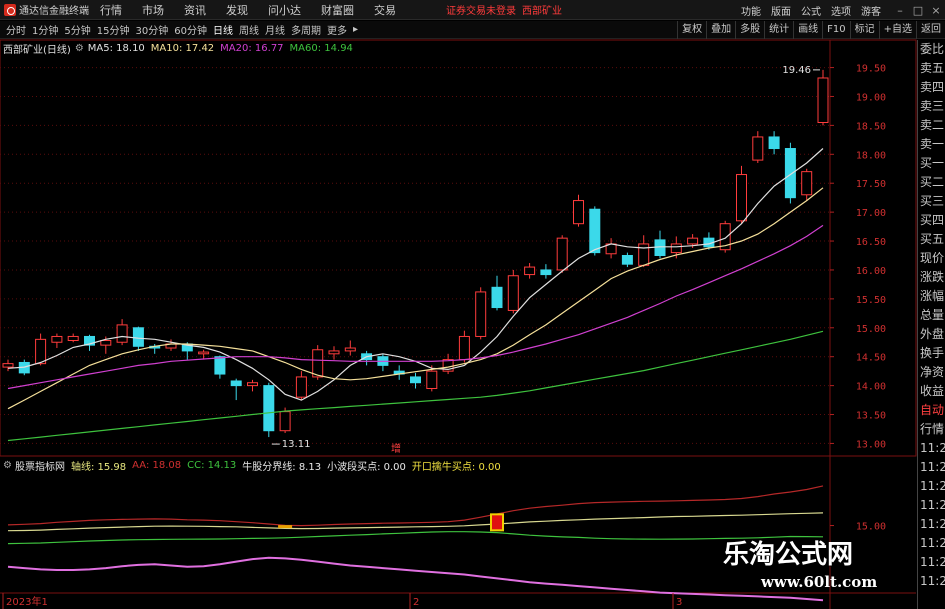 This screenshot has height=609, width=945. Describe the element at coordinates (871, 126) in the screenshot. I see `price-tick-label: 18.50` at that location.